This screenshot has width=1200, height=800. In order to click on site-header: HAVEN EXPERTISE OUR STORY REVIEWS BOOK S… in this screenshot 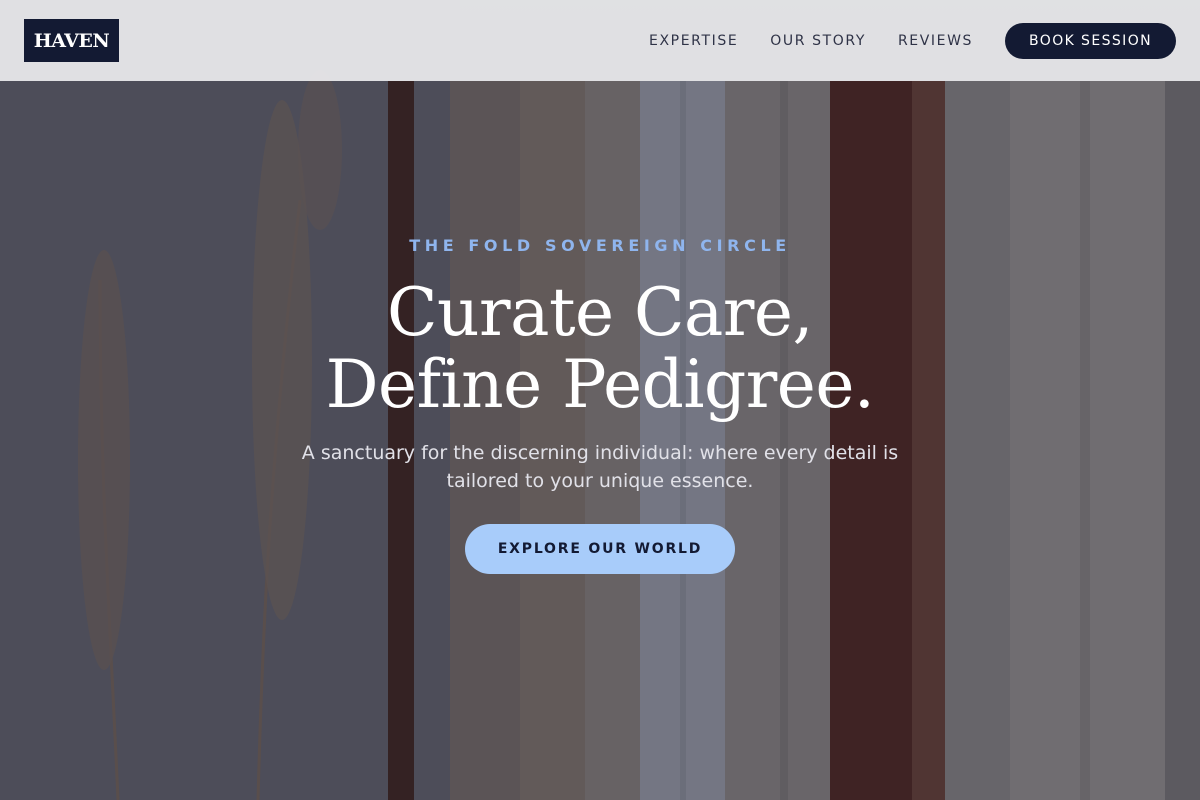, I will do `click(600, 40)`.